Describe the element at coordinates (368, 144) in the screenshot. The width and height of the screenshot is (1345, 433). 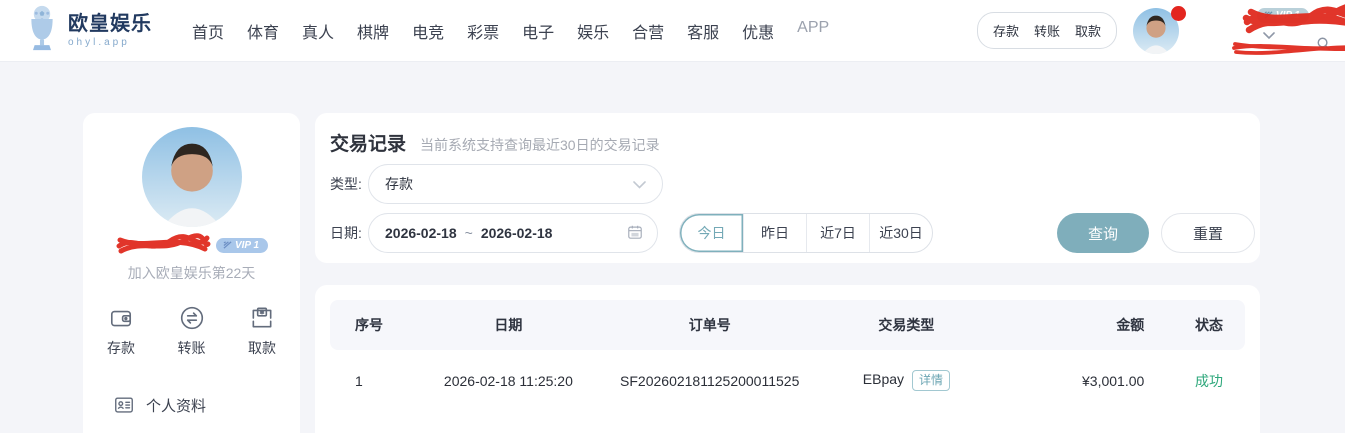
I see `page-title: 交易记录` at that location.